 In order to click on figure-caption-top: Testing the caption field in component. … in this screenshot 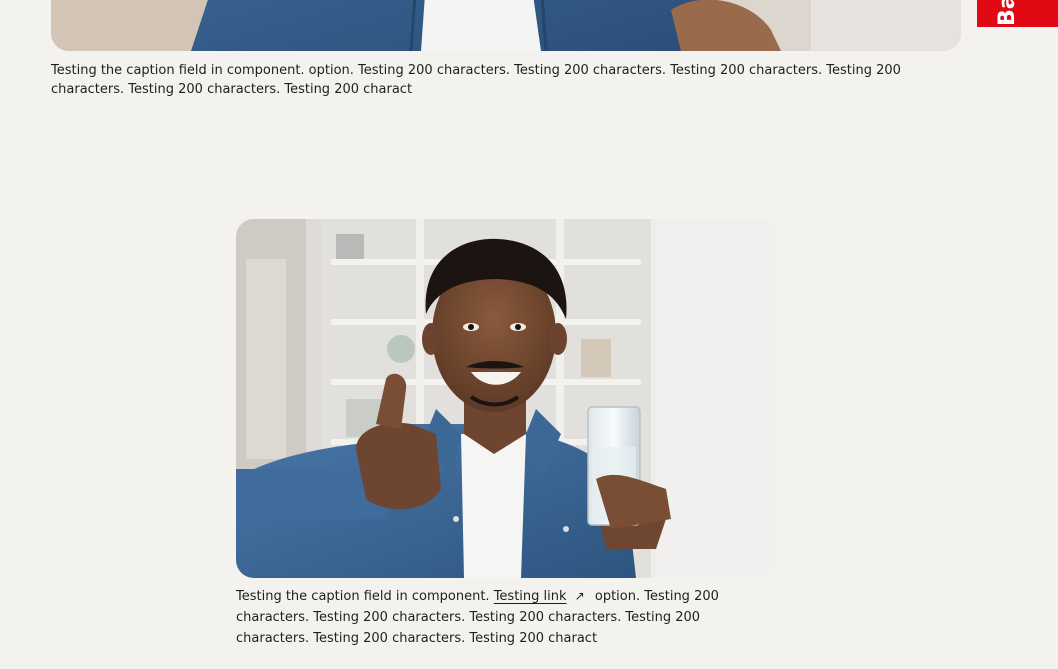, I will do `click(476, 80)`.